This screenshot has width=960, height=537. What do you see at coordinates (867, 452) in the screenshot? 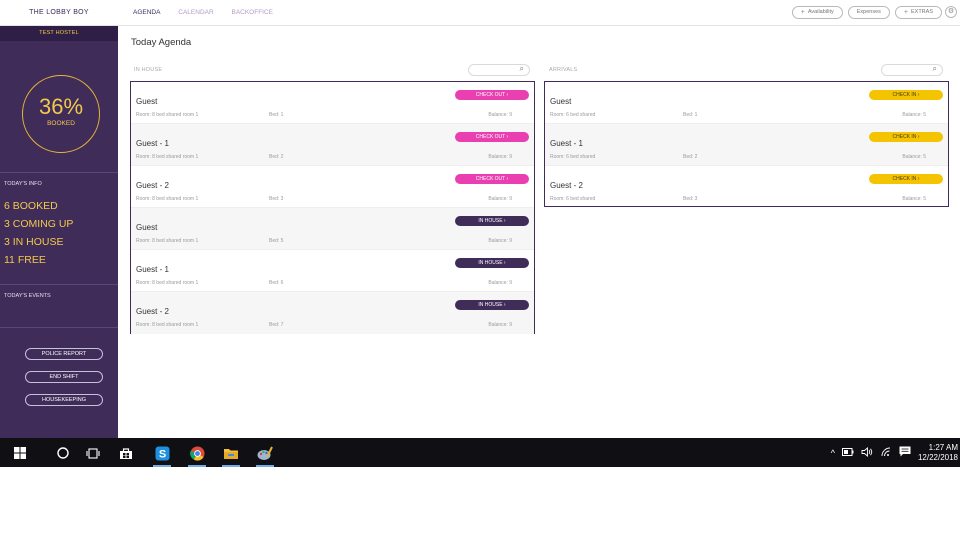
I see `volume-icon` at bounding box center [867, 452].